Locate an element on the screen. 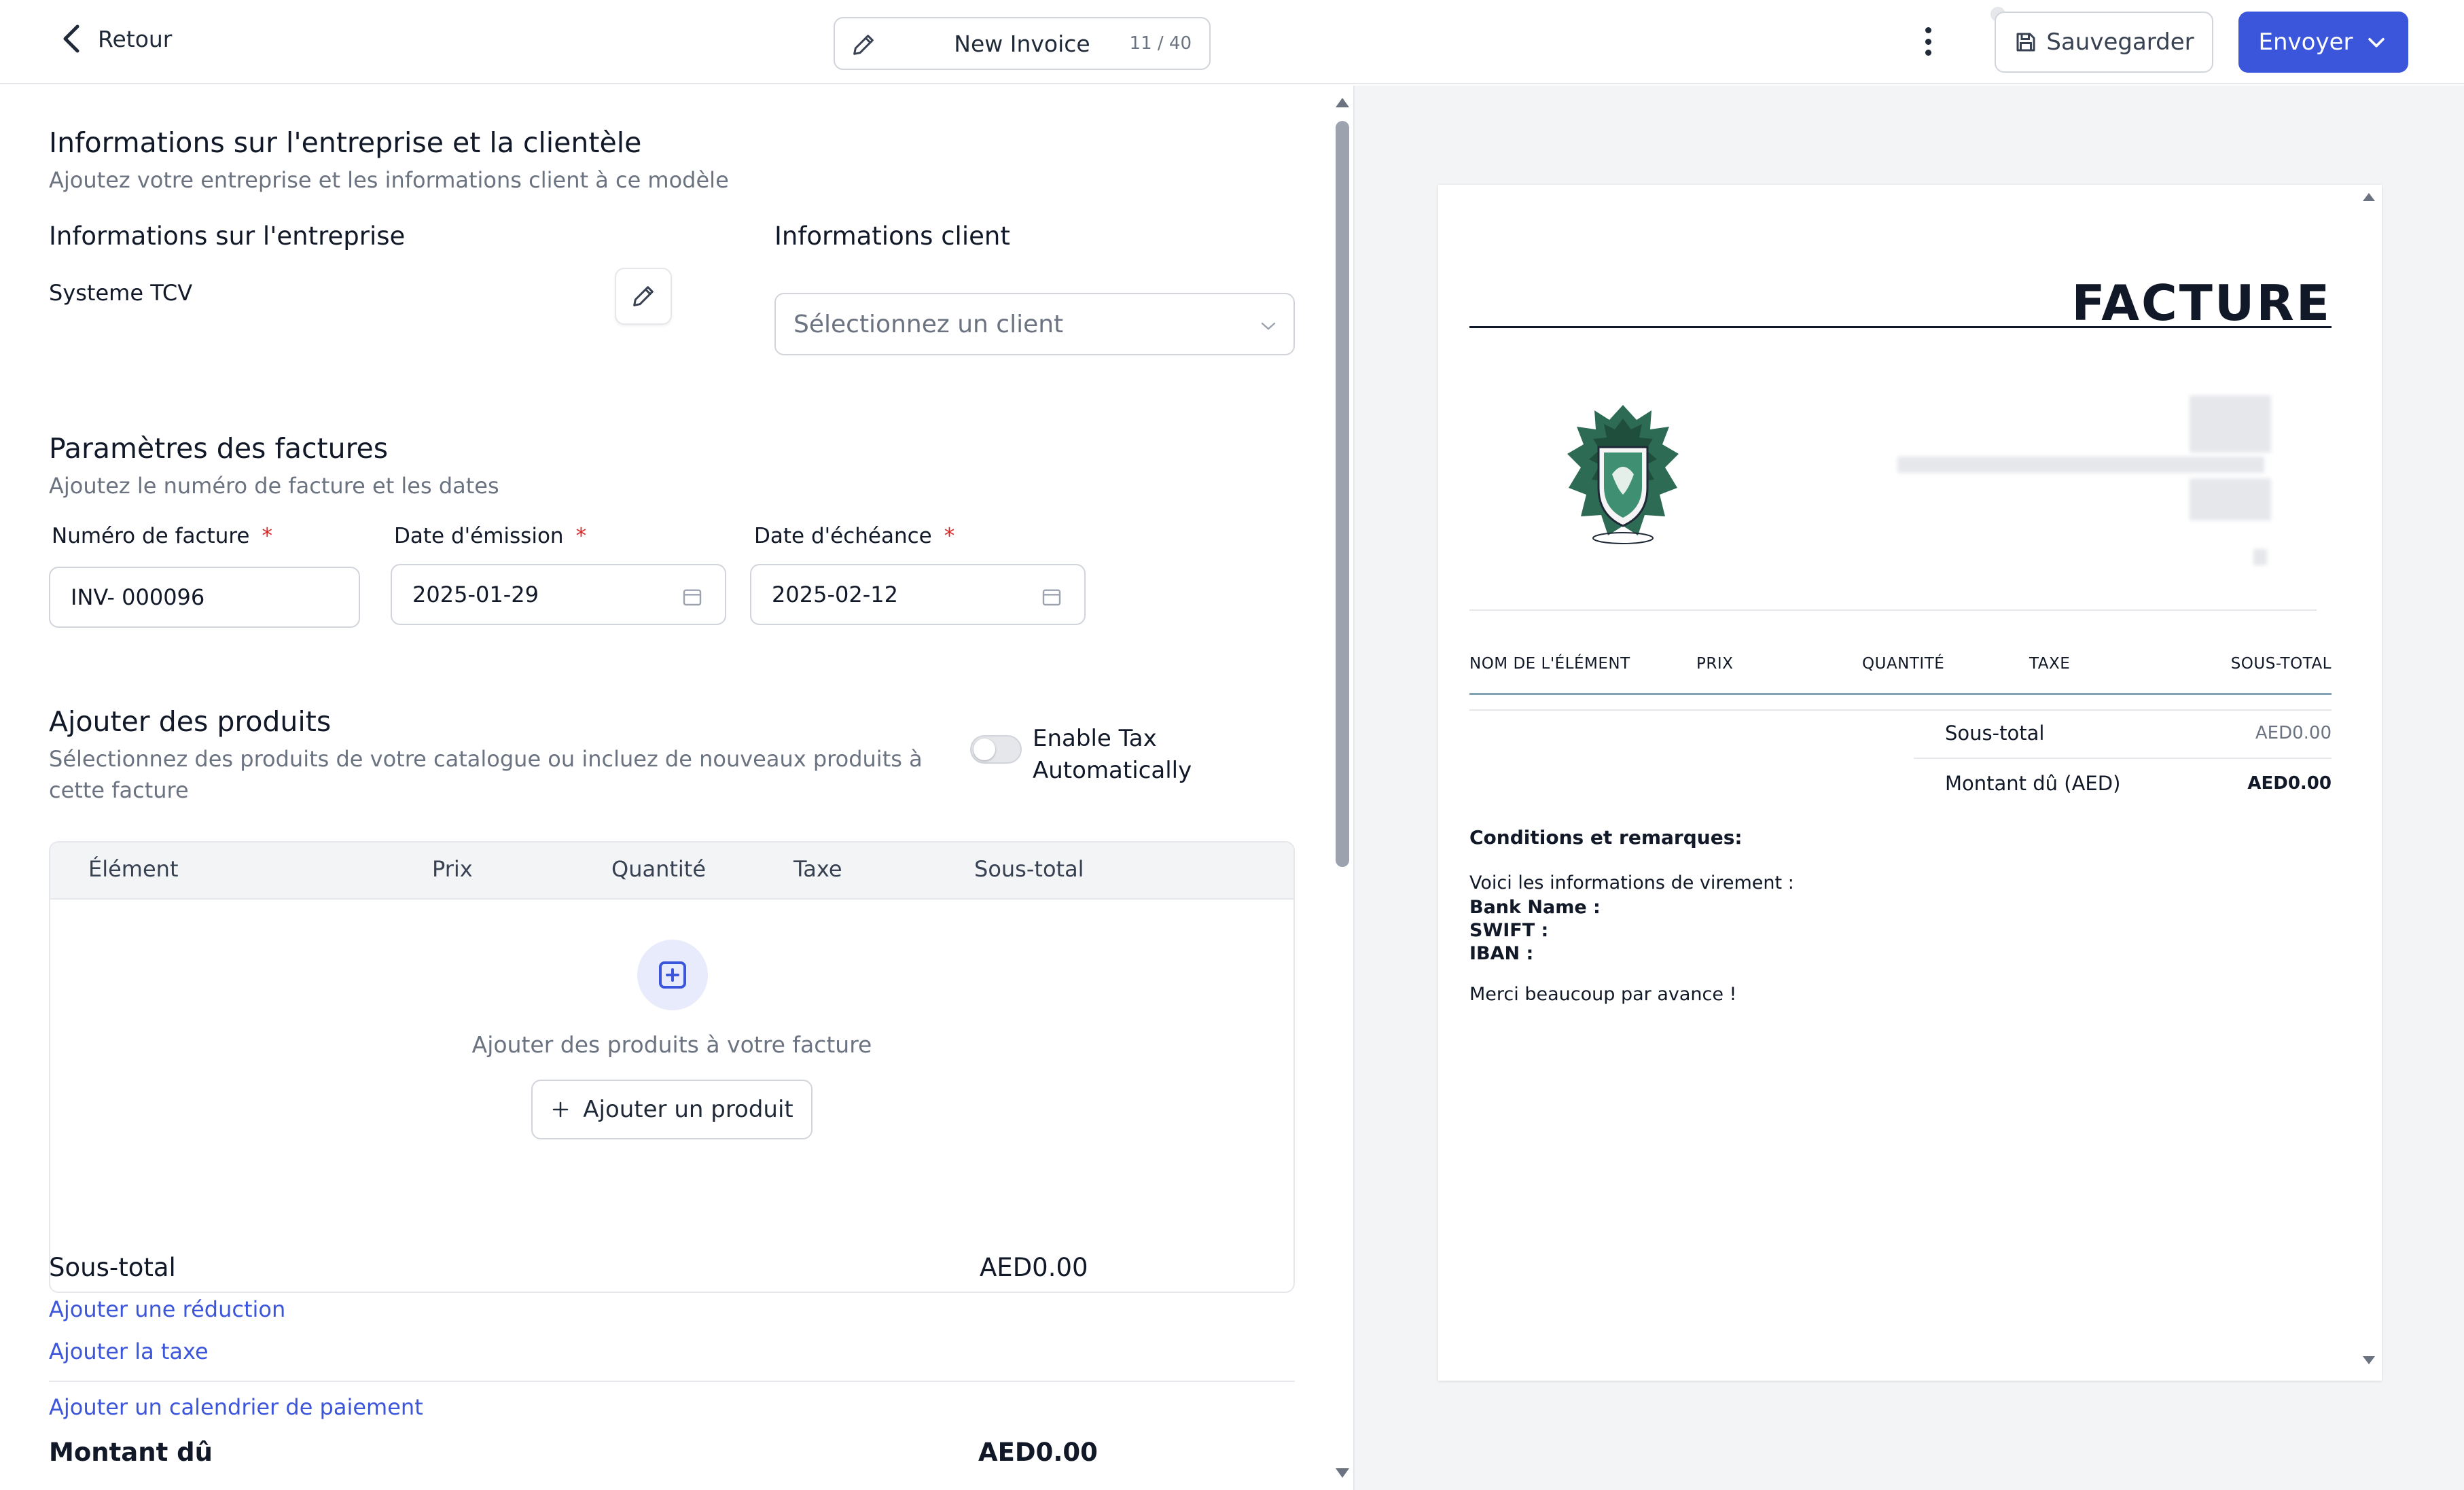 Image resolution: width=2464 pixels, height=1490 pixels. notes-intro: Voici les informations de virement : is located at coordinates (1631, 882).